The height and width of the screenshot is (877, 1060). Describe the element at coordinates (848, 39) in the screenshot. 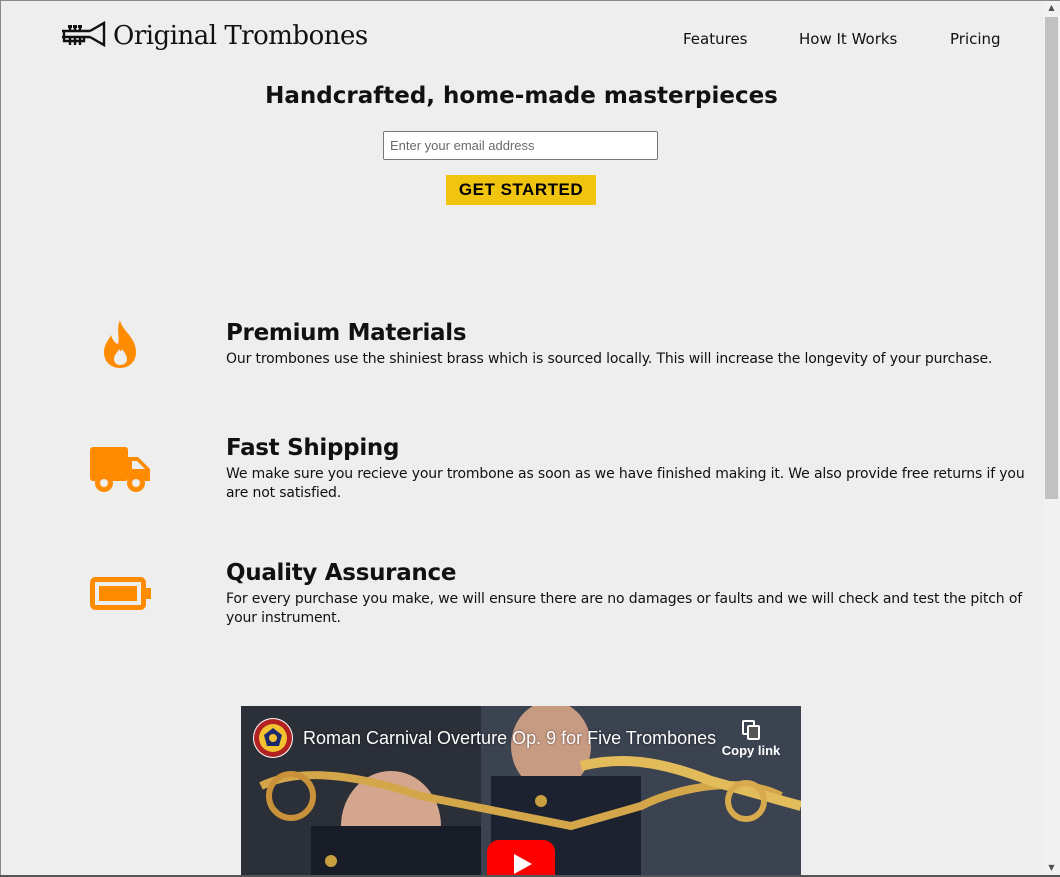

I see `nav-link-how-it-works: How It Works` at that location.